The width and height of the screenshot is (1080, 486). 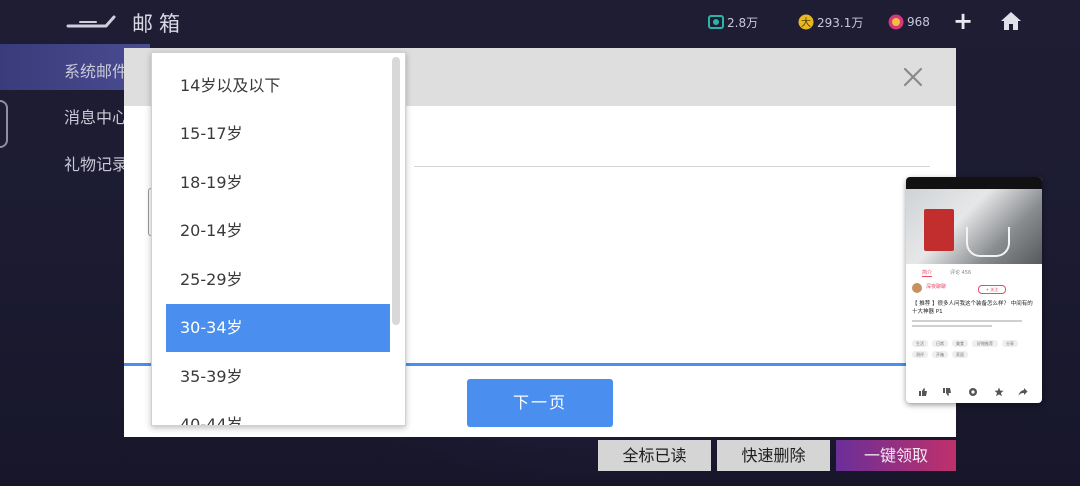 I want to click on resource-tickets: 2.8万, so click(x=733, y=22).